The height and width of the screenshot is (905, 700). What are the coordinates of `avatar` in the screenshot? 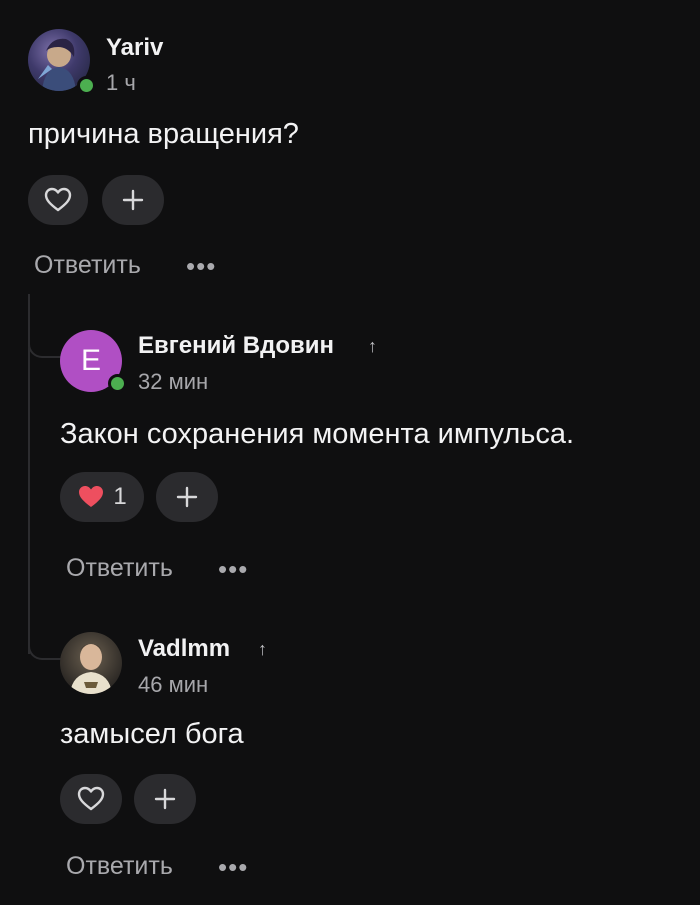 It's located at (91, 663).